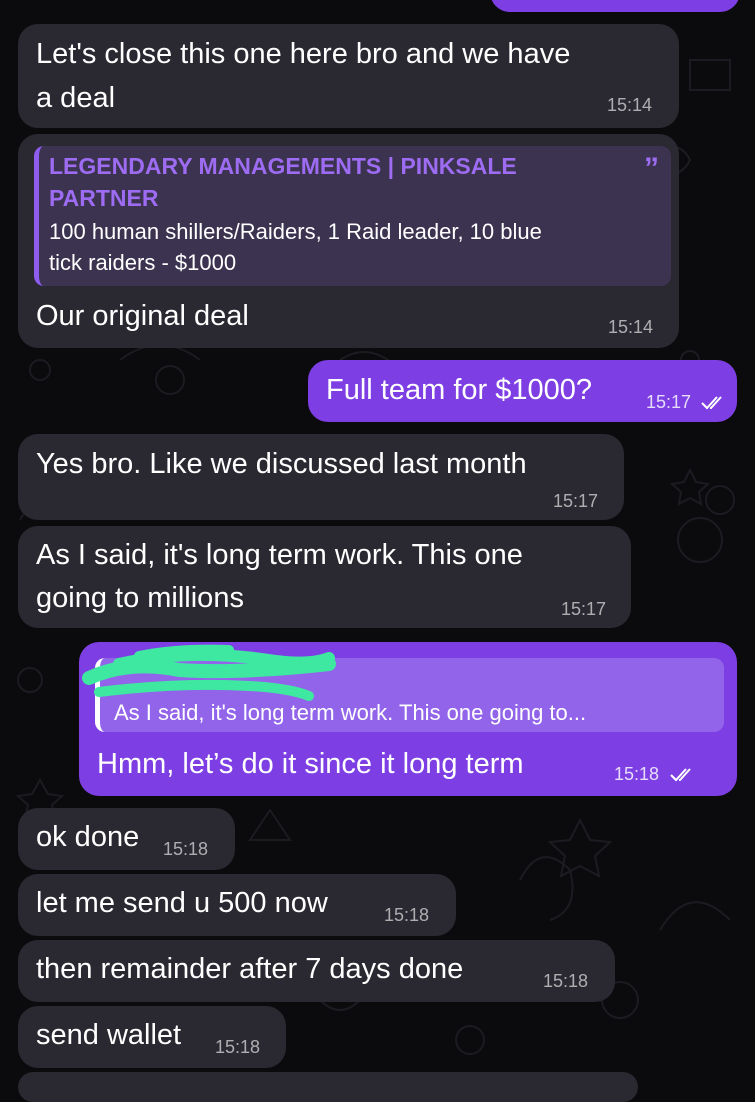 The height and width of the screenshot is (1102, 755). What do you see at coordinates (104, 198) in the screenshot?
I see `quote-sender: PARTNER` at bounding box center [104, 198].